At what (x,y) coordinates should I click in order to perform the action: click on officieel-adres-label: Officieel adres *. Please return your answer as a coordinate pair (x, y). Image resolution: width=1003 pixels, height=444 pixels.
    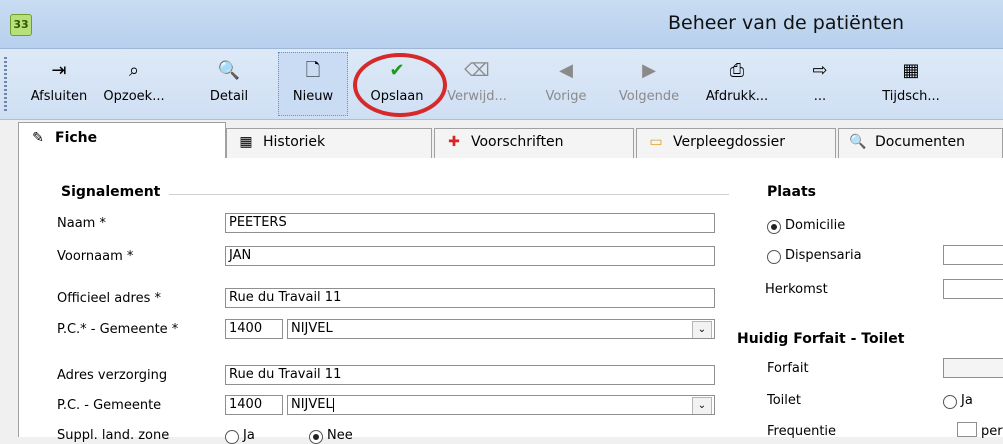
    Looking at the image, I should click on (109, 298).